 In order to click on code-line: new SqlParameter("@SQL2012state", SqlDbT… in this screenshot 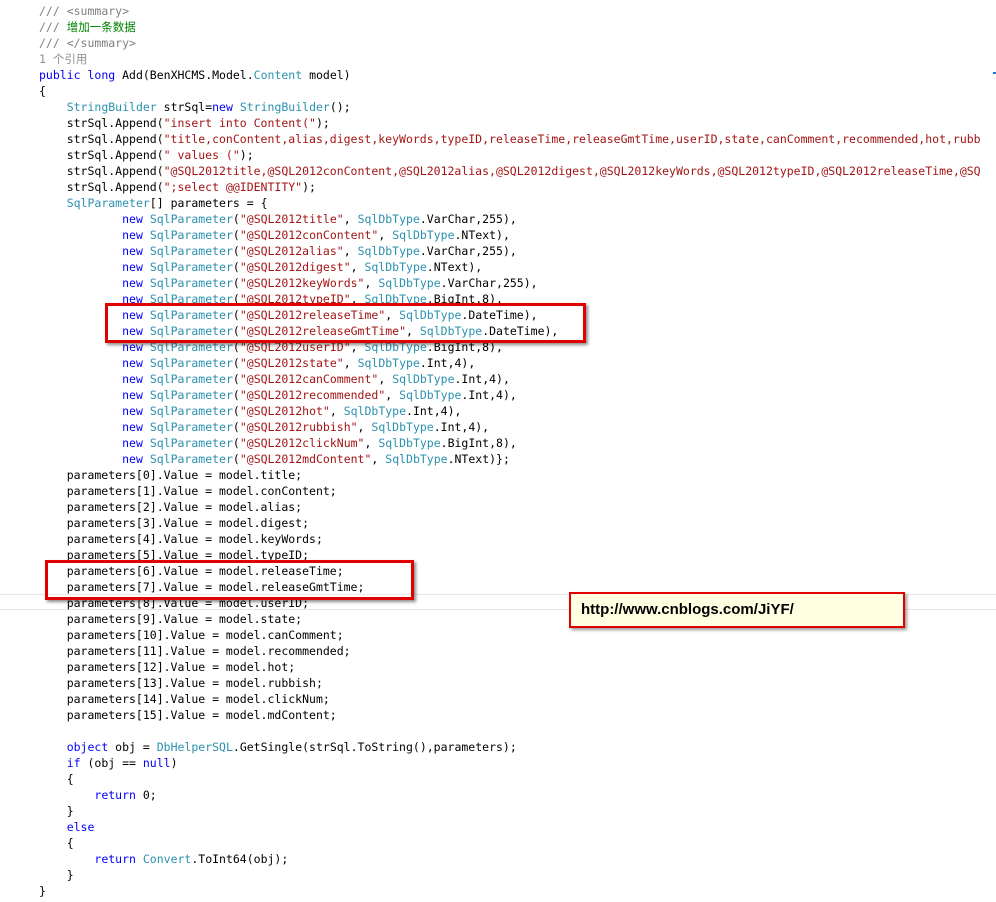, I will do `click(257, 363)`.